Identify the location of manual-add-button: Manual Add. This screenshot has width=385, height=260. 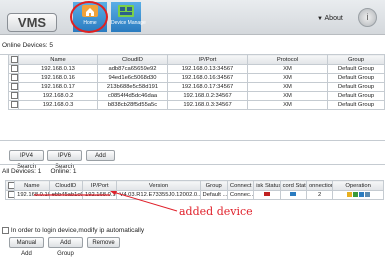
(26, 247).